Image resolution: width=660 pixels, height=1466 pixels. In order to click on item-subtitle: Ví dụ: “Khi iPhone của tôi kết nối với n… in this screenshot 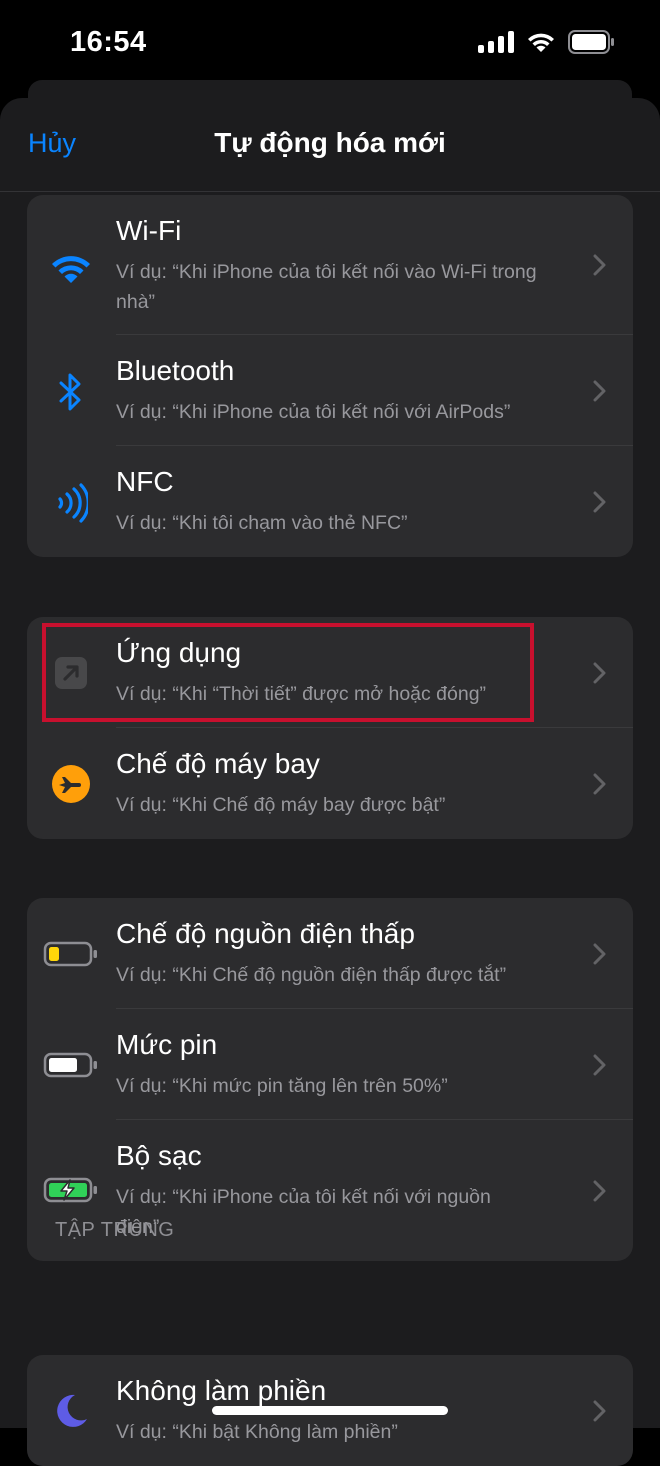, I will do `click(303, 1212)`.